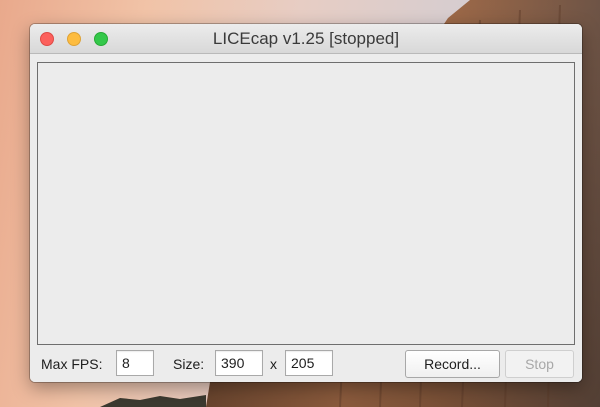 This screenshot has width=600, height=407. I want to click on title-bar: LICEcap v1.25 [stopped], so click(306, 39).